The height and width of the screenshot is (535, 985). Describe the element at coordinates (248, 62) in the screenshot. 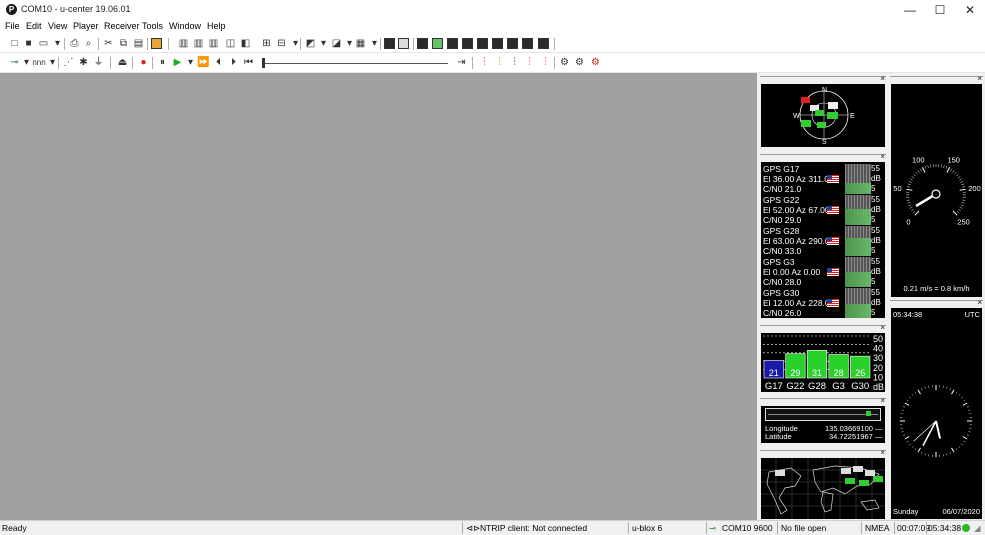

I see `rewind-start-icon: ⏮` at that location.